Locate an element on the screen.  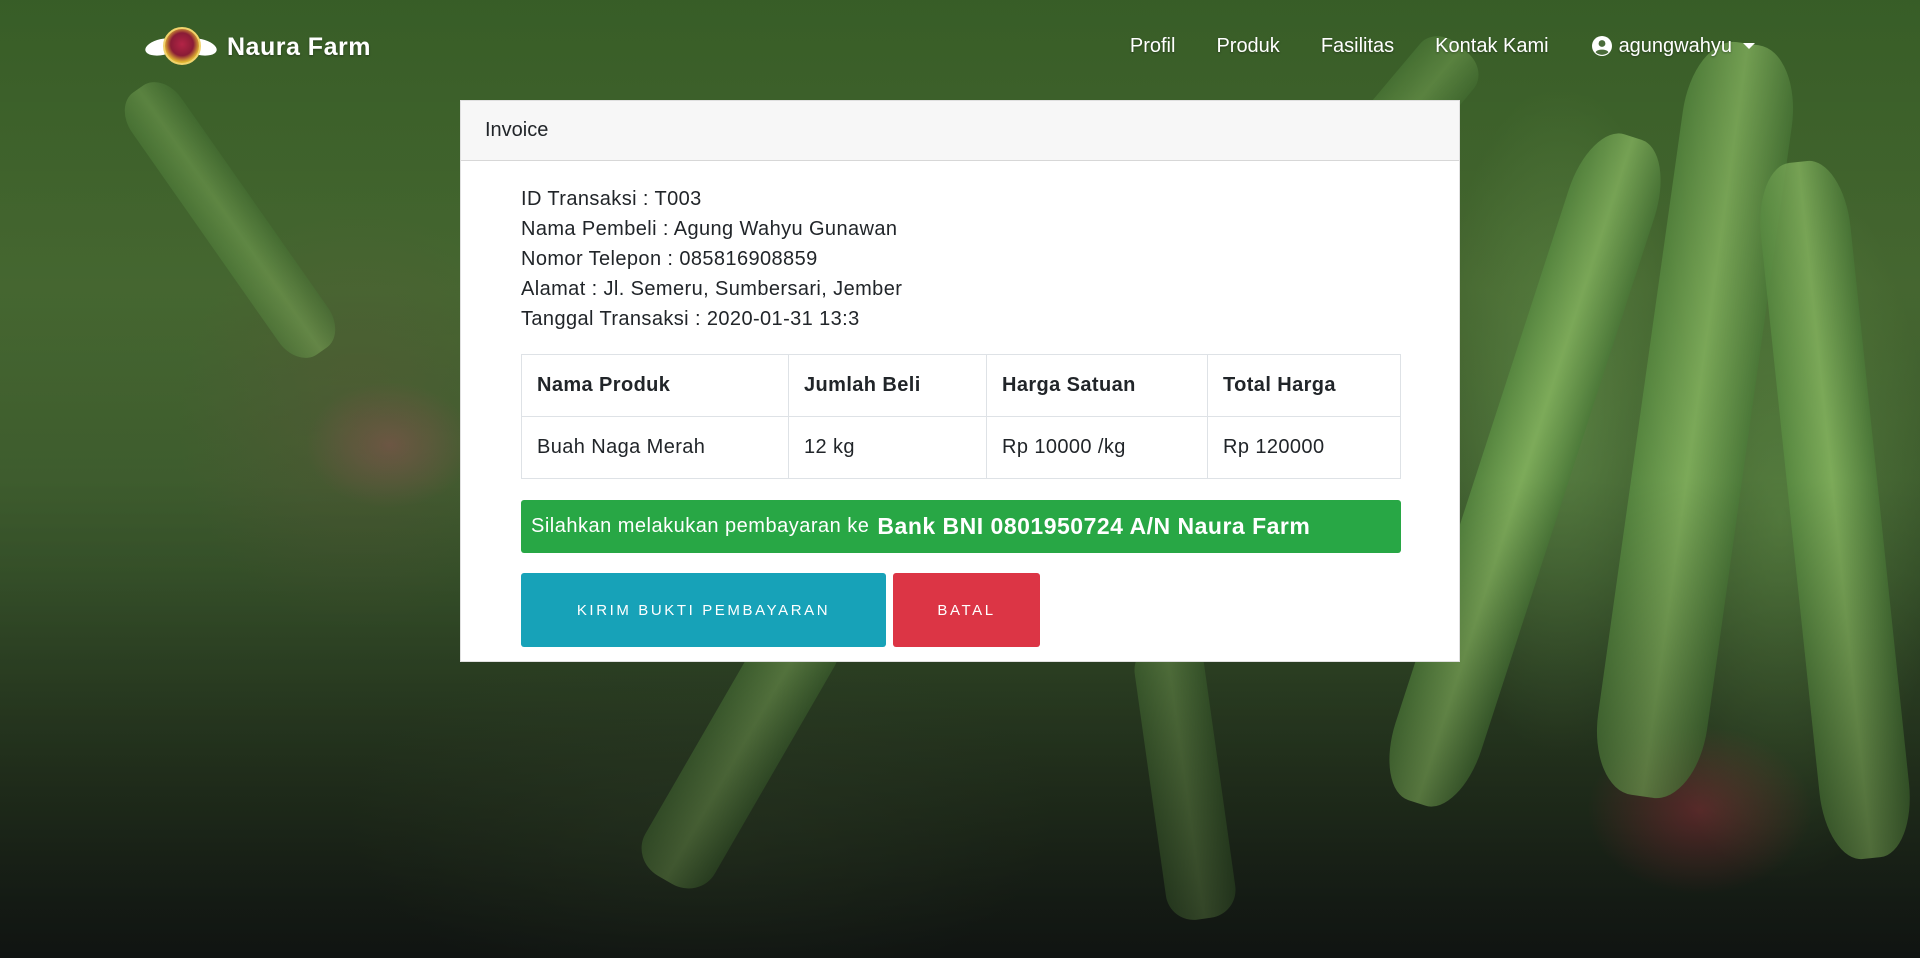
table-header: Jumlah Beli is located at coordinates (887, 385).